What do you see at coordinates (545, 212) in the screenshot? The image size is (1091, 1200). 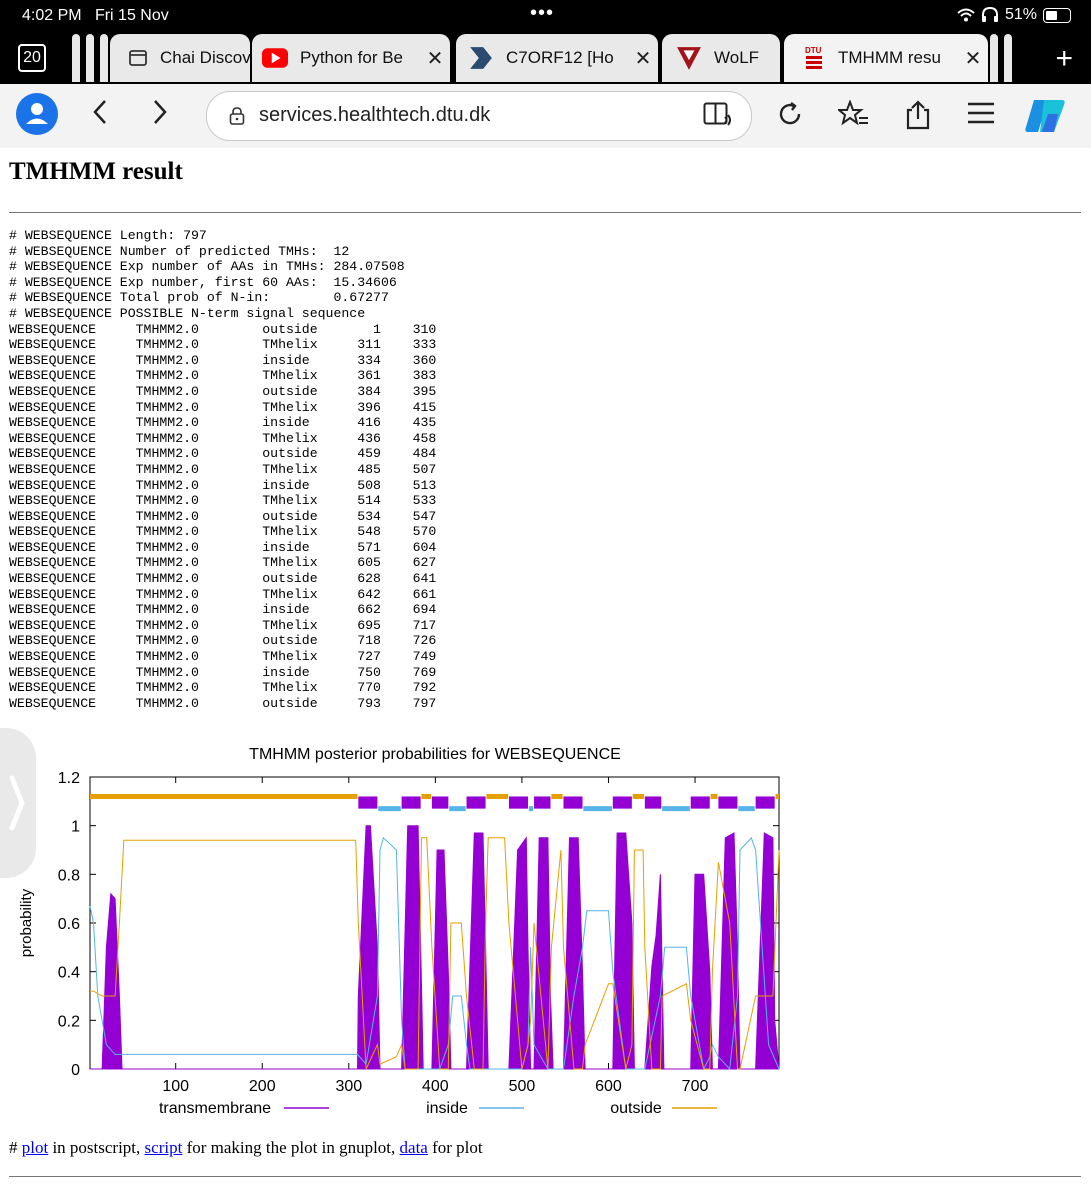 I see `divider` at bounding box center [545, 212].